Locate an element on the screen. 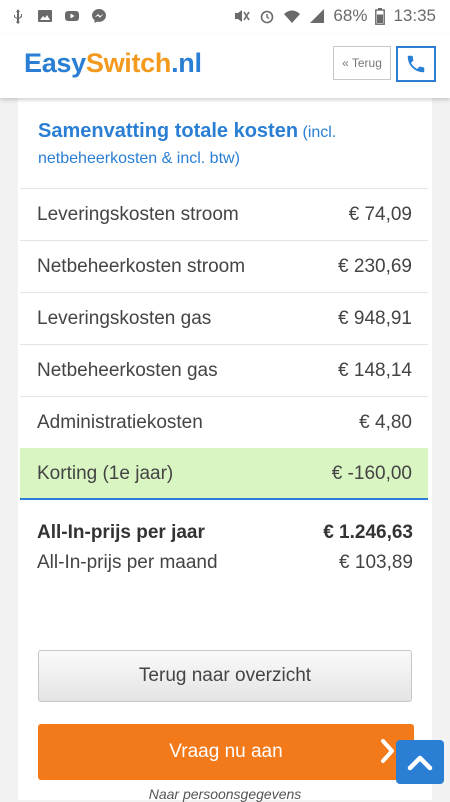 The width and height of the screenshot is (450, 802). chevron-up-icon is located at coordinates (420, 763).